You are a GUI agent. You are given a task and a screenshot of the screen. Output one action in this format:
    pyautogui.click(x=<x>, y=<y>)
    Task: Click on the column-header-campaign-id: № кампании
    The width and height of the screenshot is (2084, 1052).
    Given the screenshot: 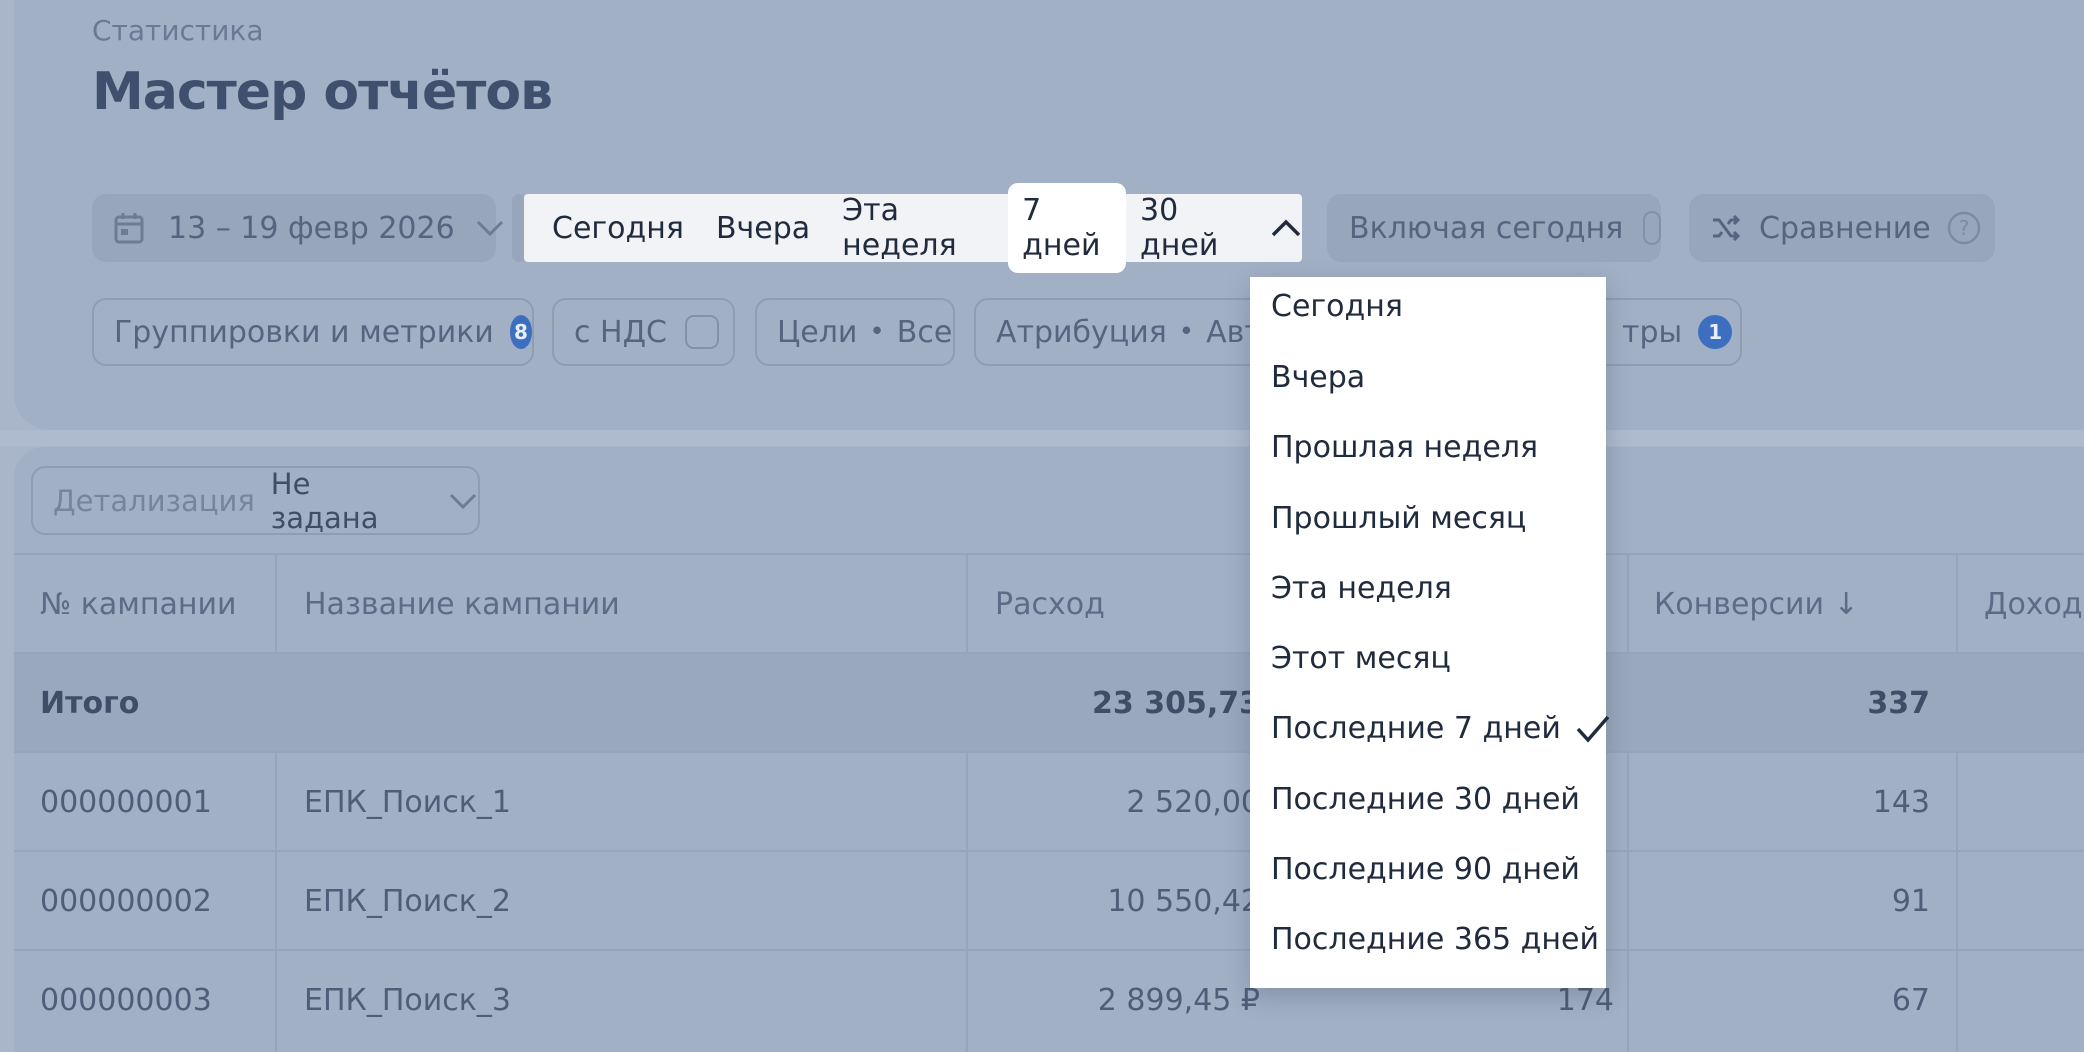 What is the action you would take?
    pyautogui.click(x=138, y=604)
    